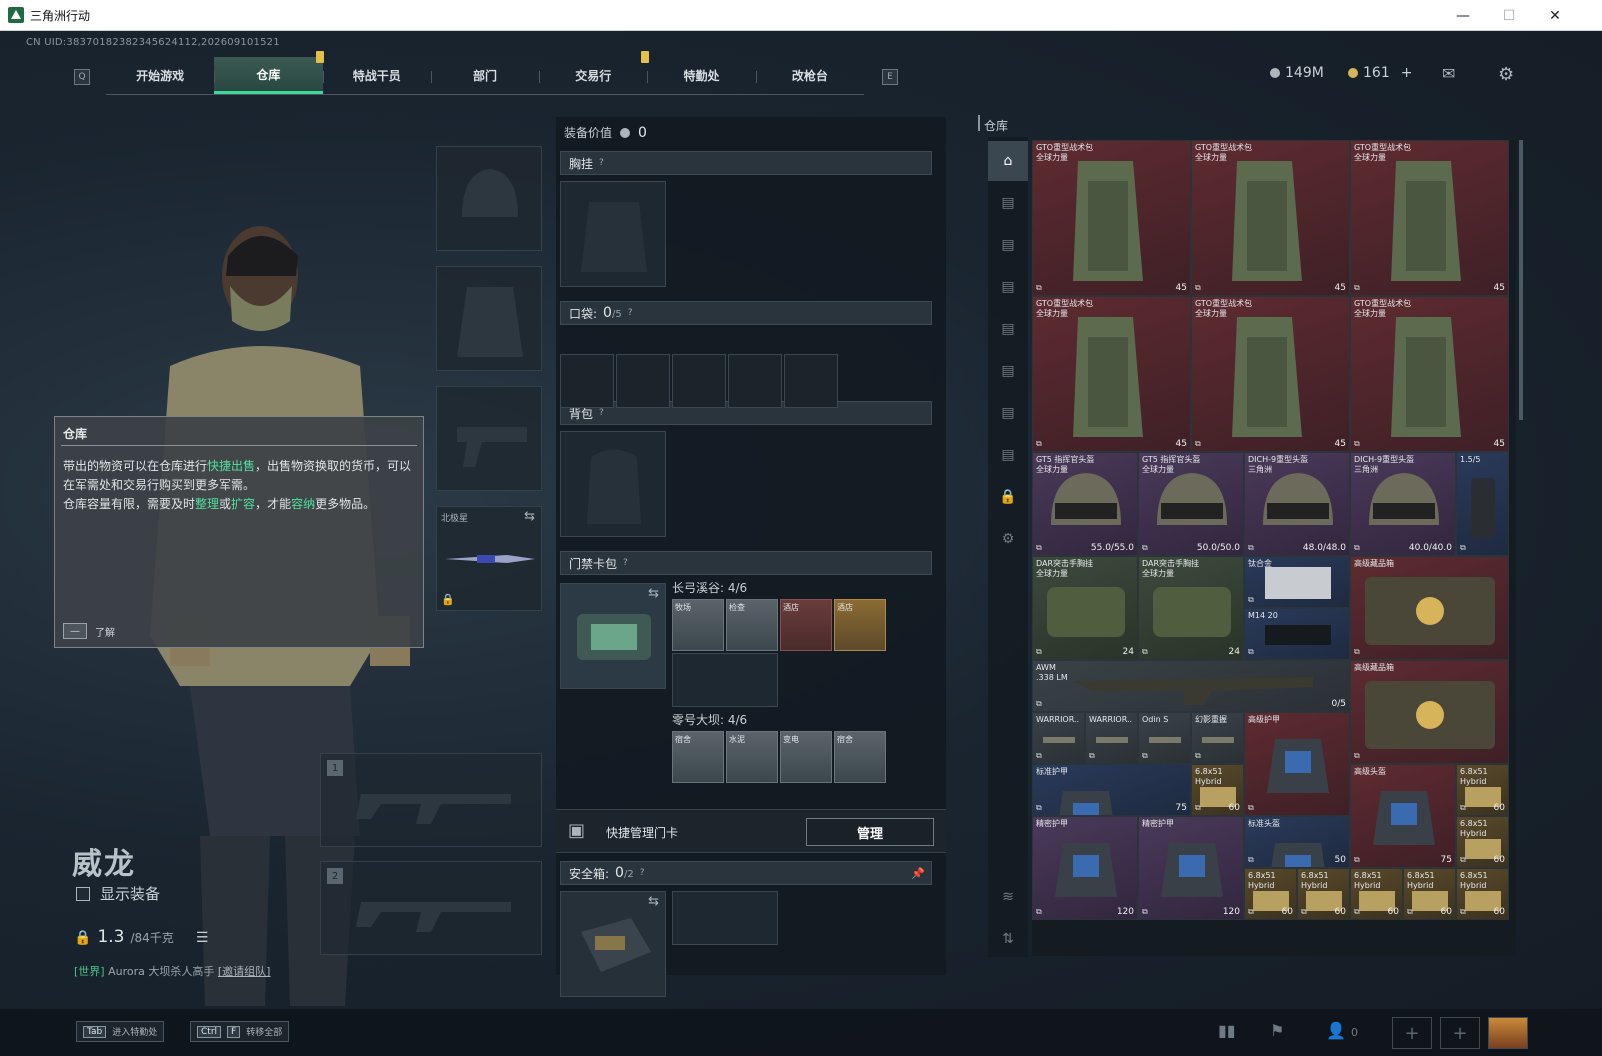  What do you see at coordinates (1191, 686) in the screenshot?
I see `warehouse-item: AWM .338 LM 0/5 ⧉` at bounding box center [1191, 686].